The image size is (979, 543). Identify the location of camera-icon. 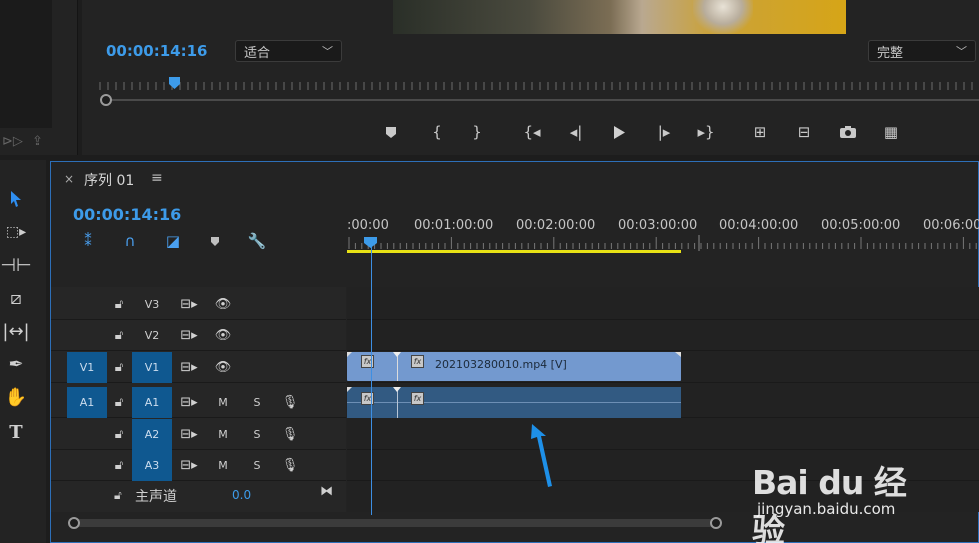
(848, 132).